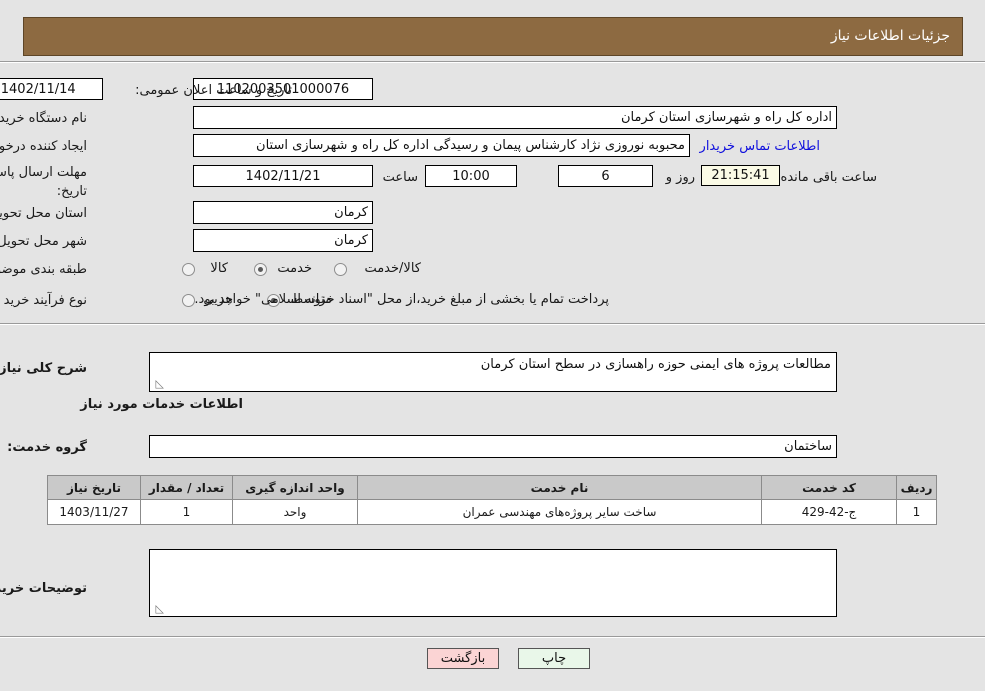 This screenshot has width=985, height=691. I want to click on service-group-label: گروه خدمت:, so click(47, 447).